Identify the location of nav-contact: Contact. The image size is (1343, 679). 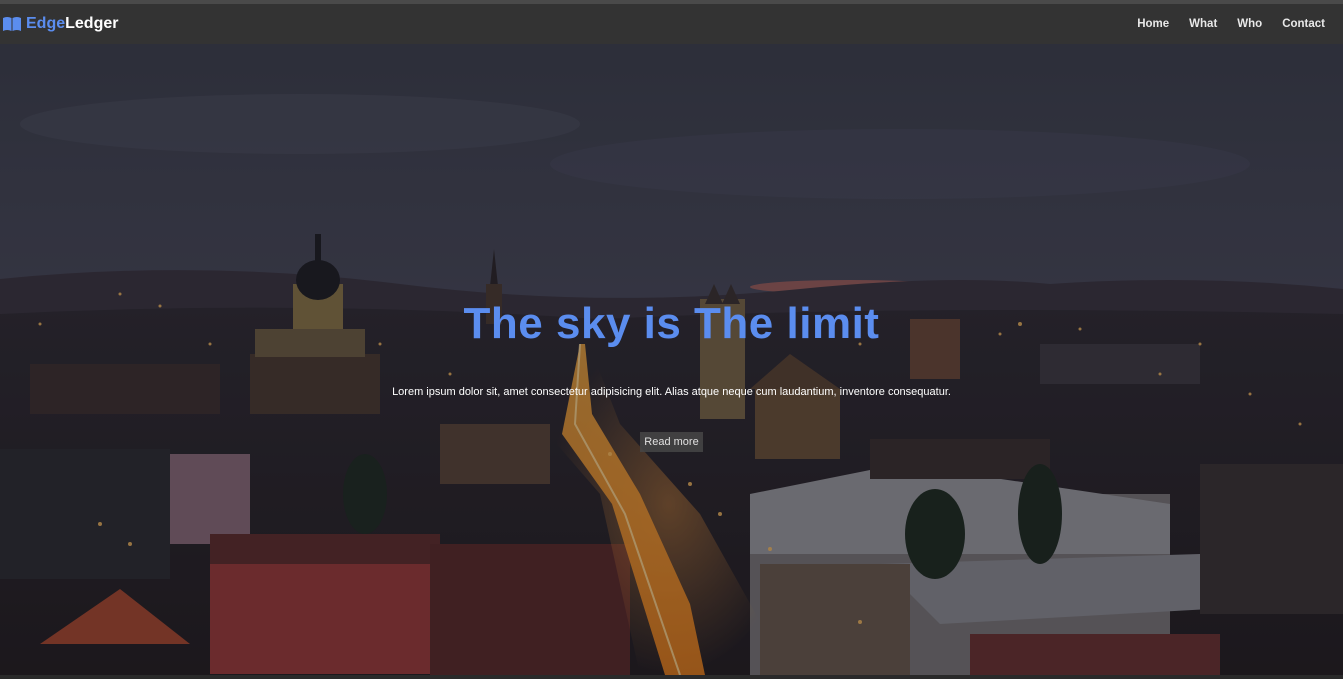
(1303, 24).